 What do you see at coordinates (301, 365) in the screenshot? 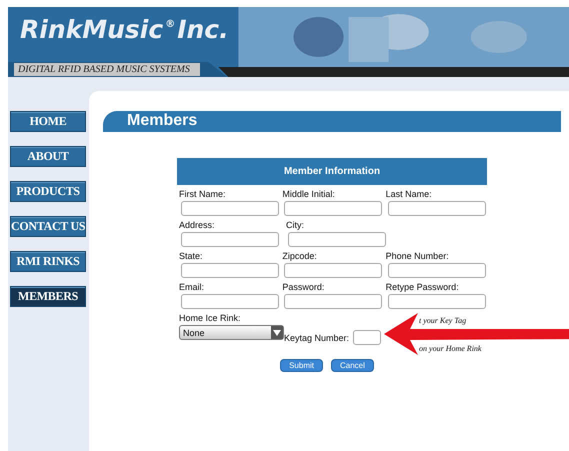
I see `submit-button: Submit` at bounding box center [301, 365].